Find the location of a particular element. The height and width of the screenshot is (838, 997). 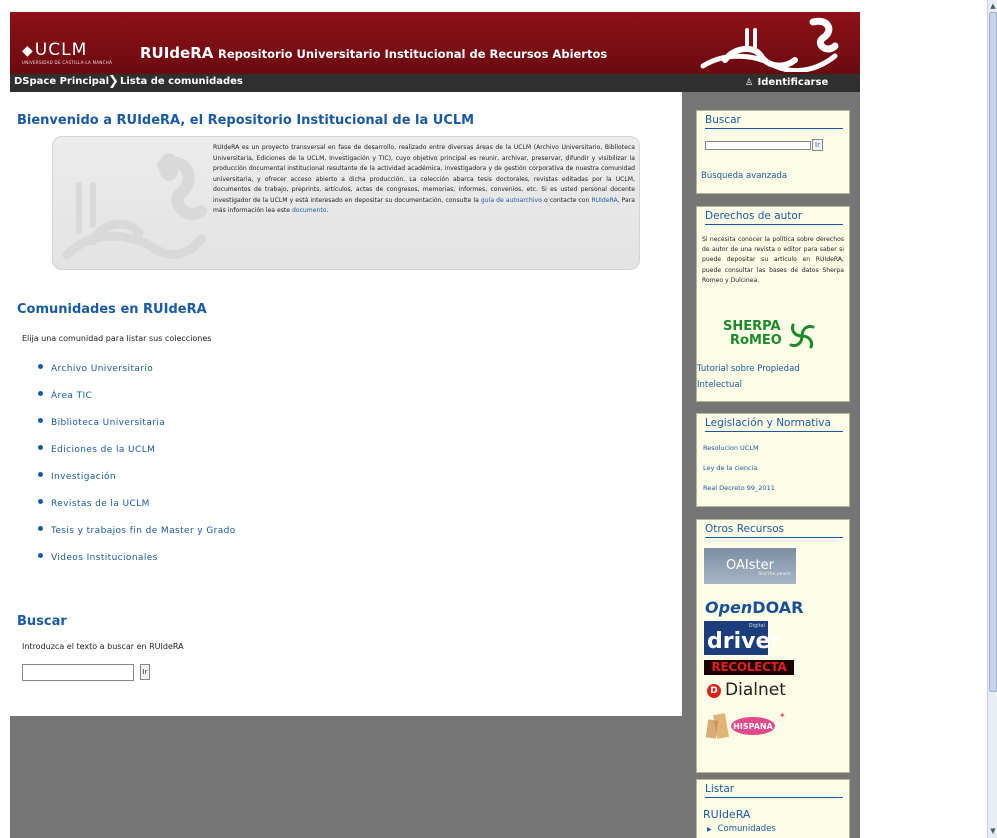

dialnet-icon: D is located at coordinates (714, 691).